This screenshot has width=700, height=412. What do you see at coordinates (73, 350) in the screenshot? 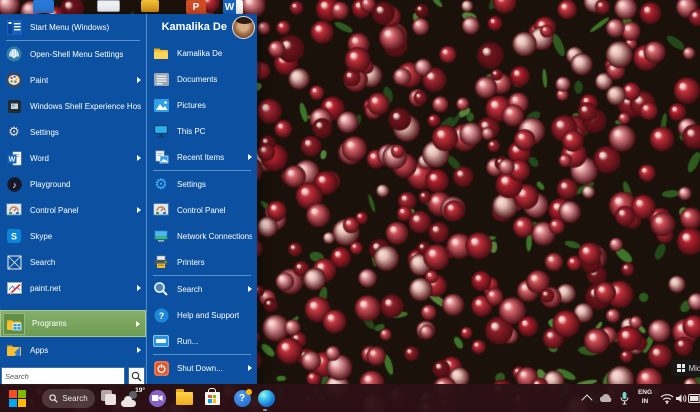
I see `menu-item-apps: Apps` at bounding box center [73, 350].